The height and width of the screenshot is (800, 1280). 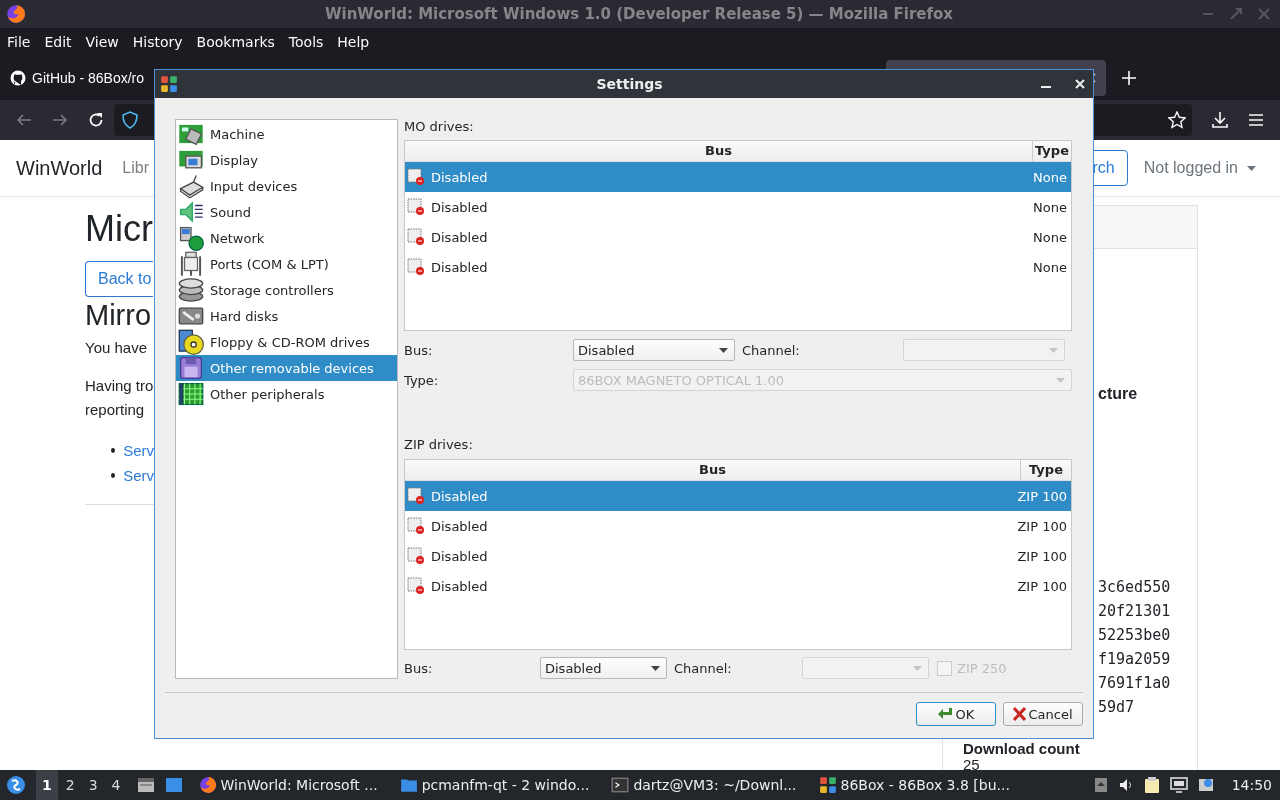 What do you see at coordinates (286, 212) in the screenshot?
I see `category-item: Sound` at bounding box center [286, 212].